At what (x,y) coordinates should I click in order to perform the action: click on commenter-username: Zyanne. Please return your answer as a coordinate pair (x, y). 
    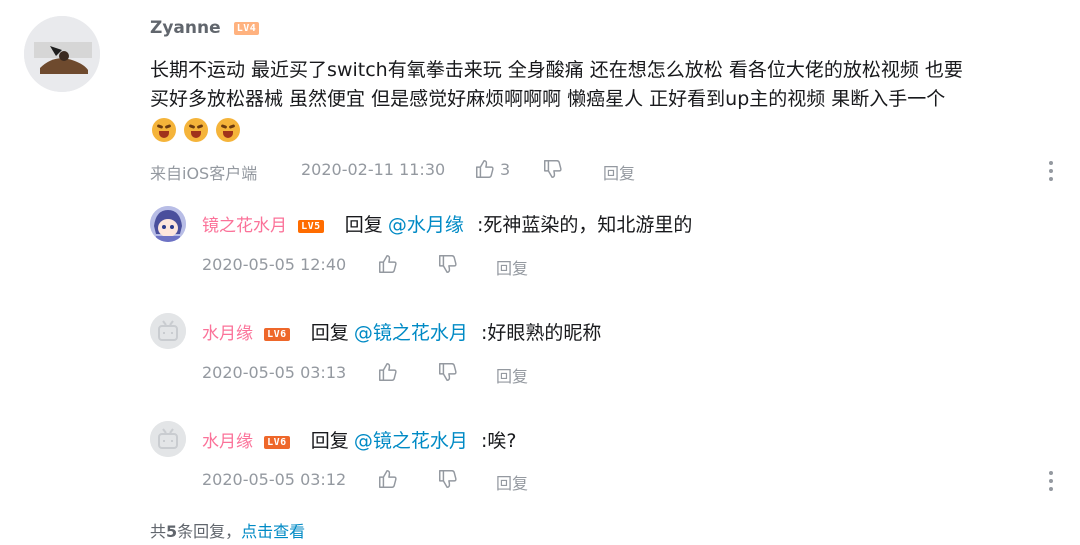
    Looking at the image, I should click on (185, 28).